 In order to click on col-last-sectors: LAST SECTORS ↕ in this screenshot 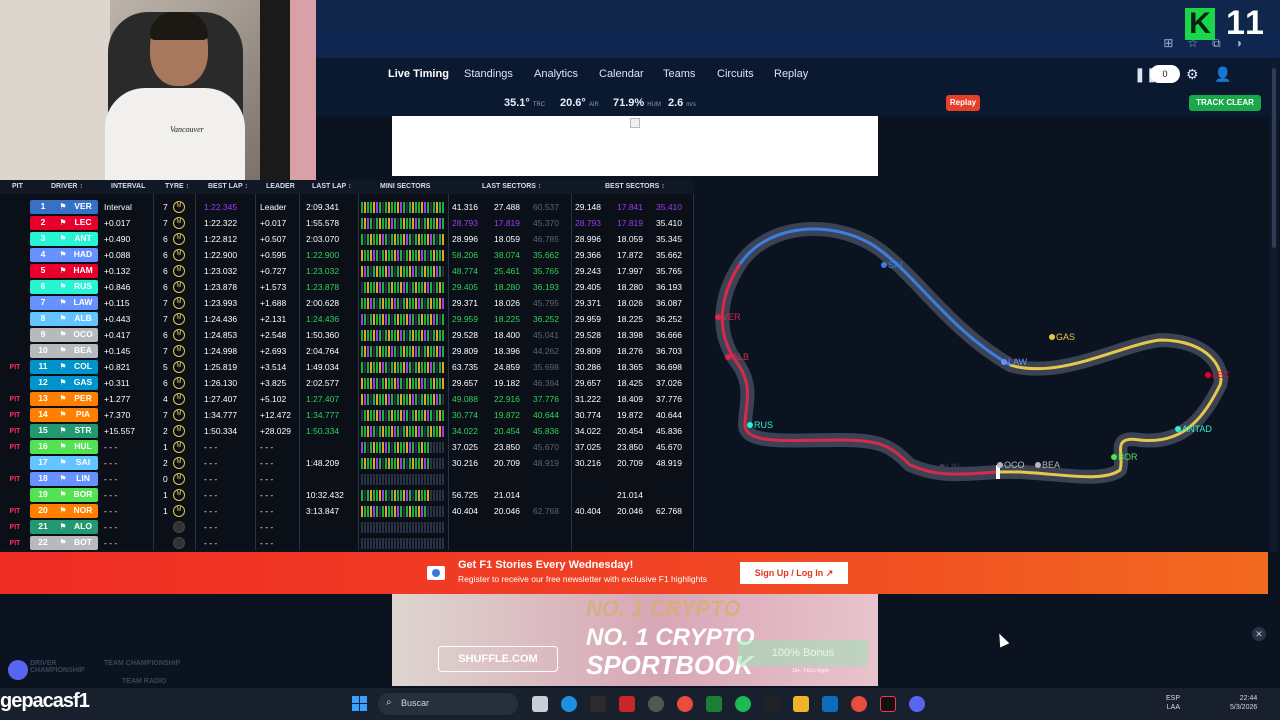, I will do `click(511, 186)`.